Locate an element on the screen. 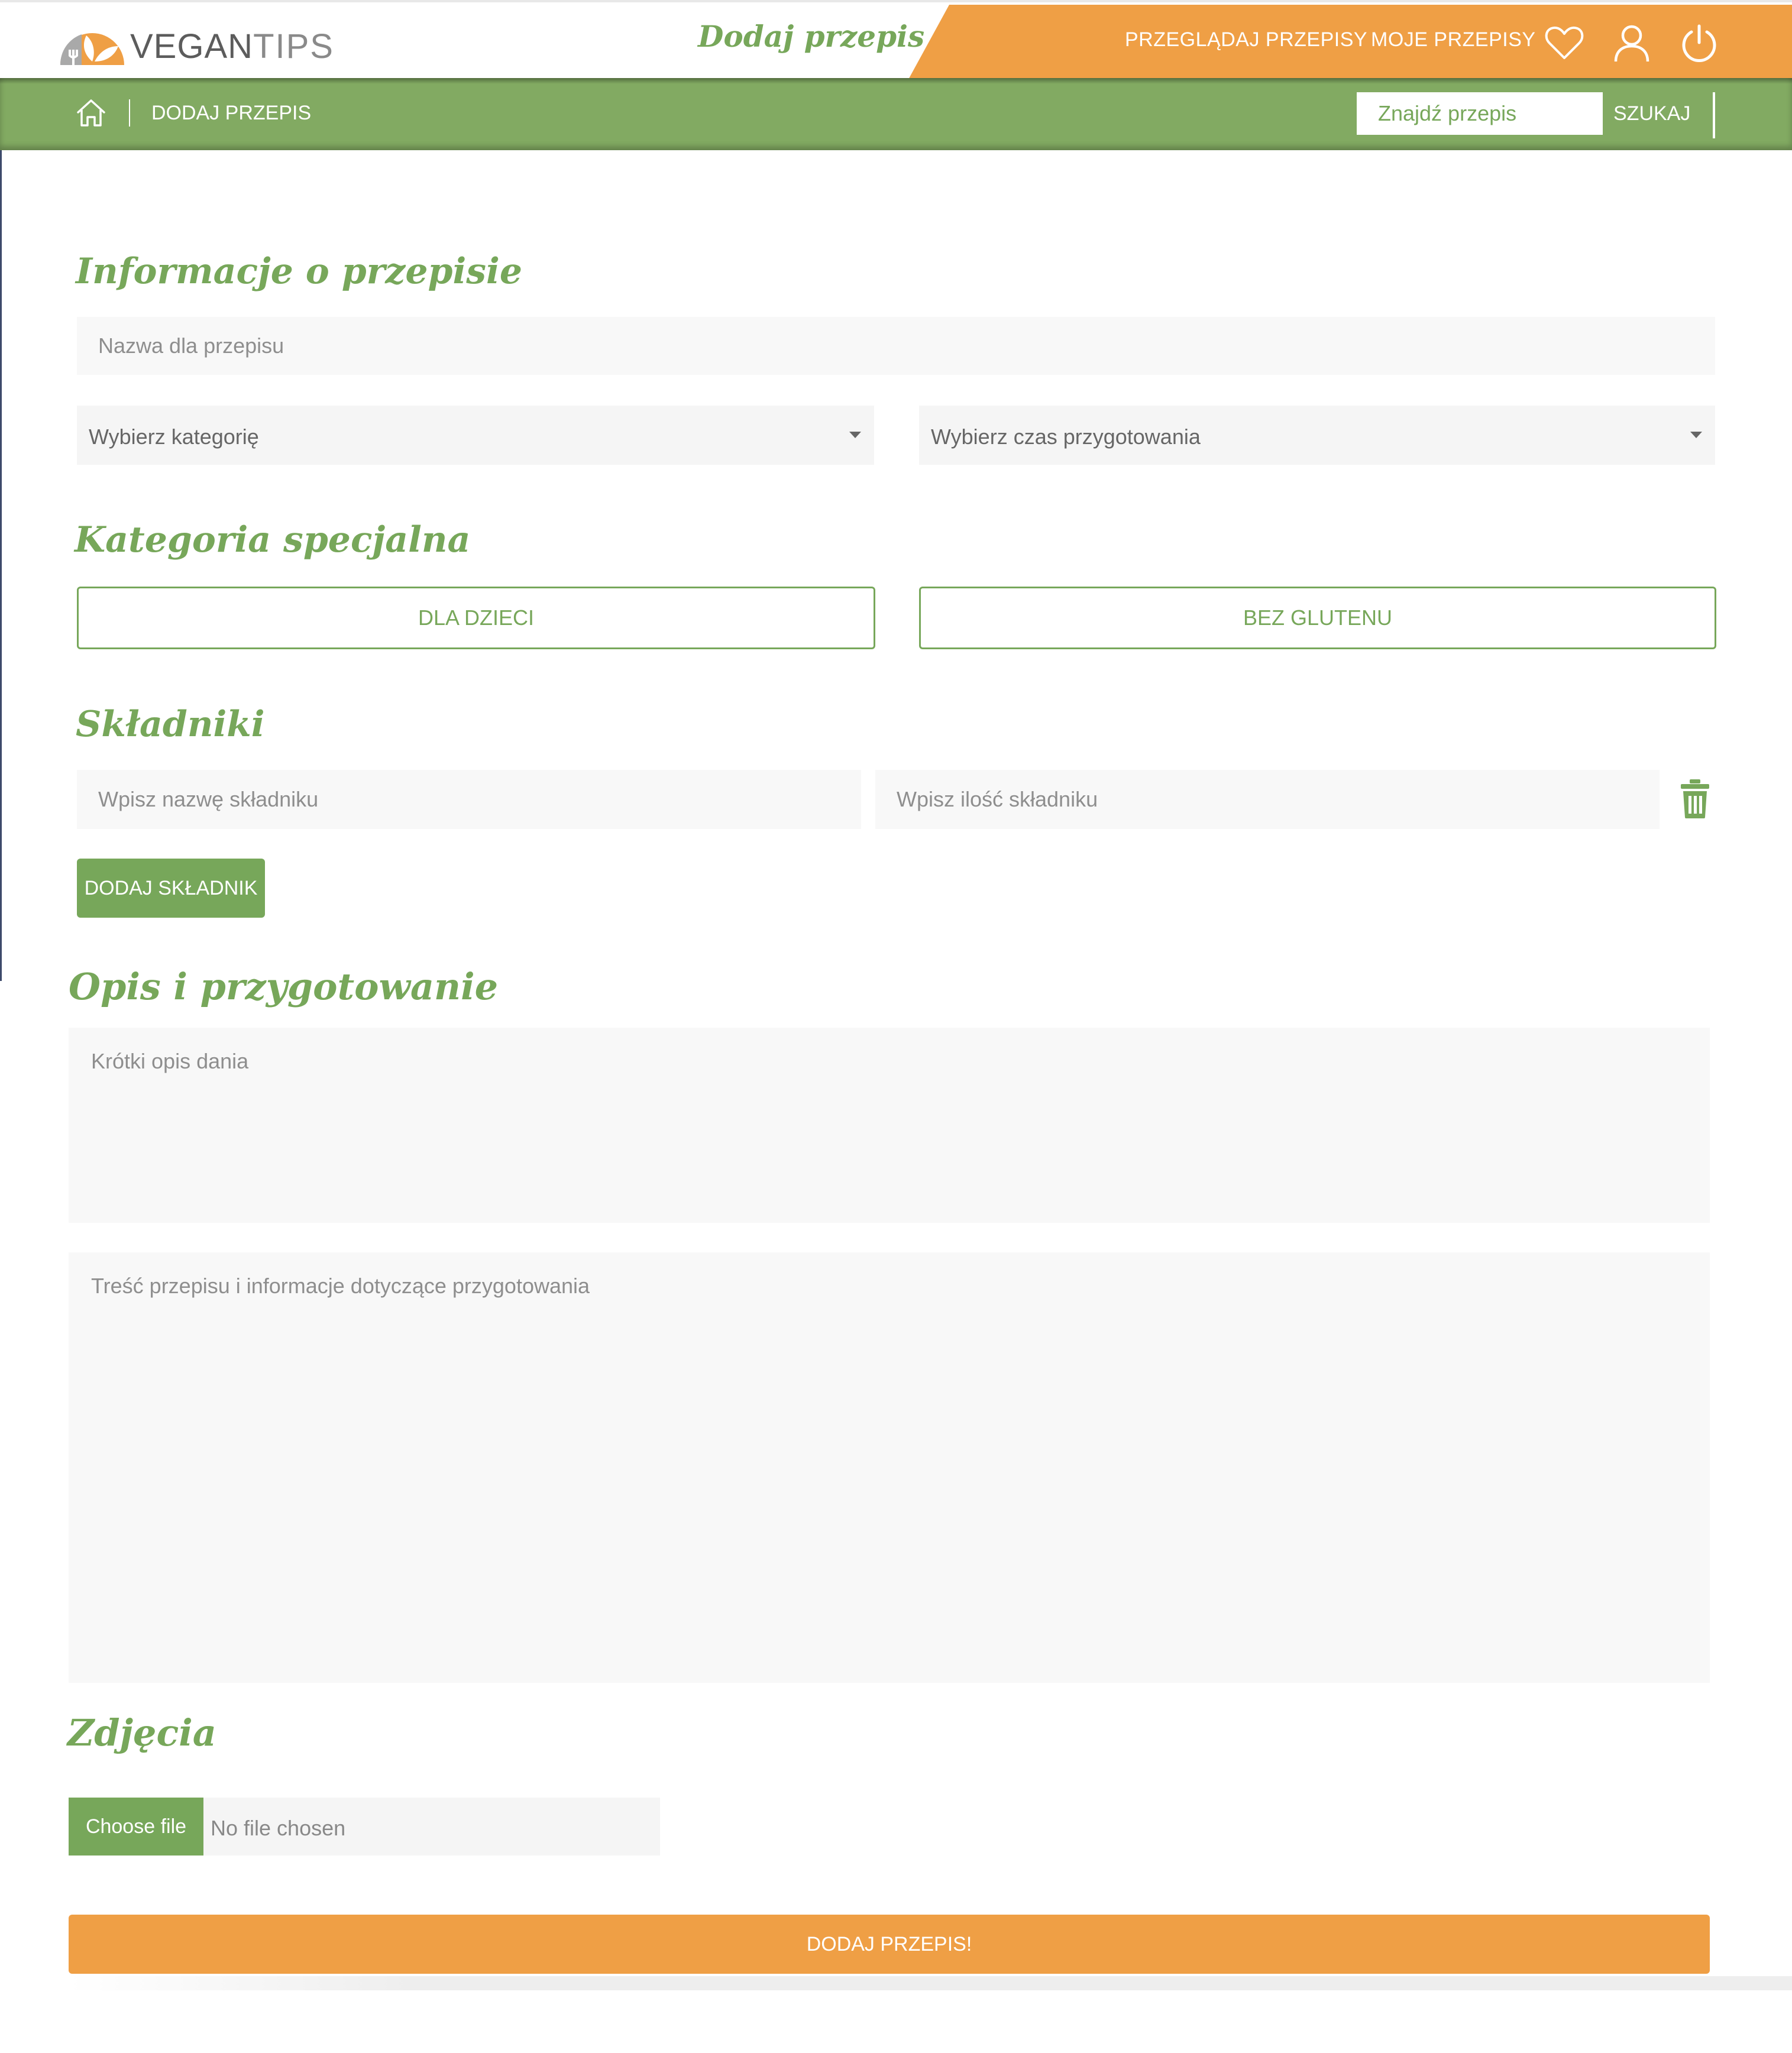 The width and height of the screenshot is (1792, 2053). ingredient-amount-input is located at coordinates (1267, 799).